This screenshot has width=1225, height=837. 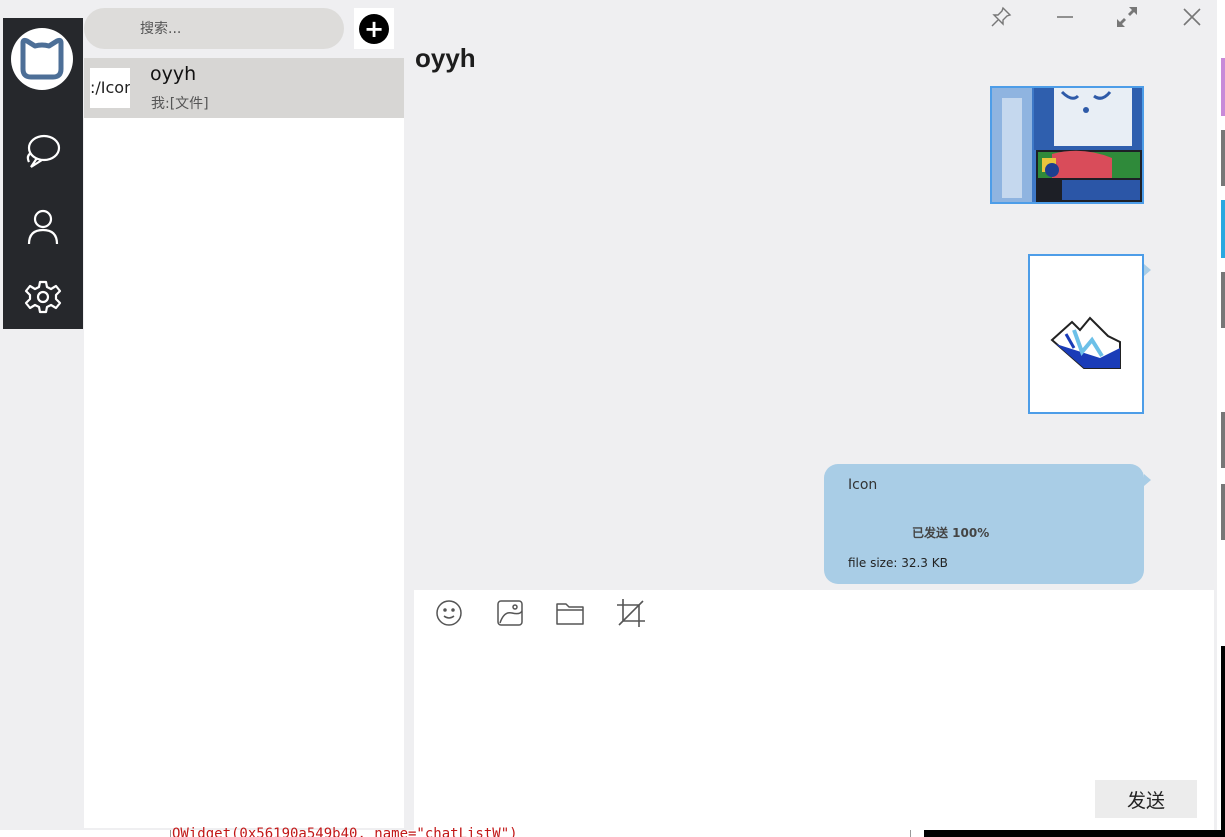 I want to click on search-box, so click(x=214, y=28).